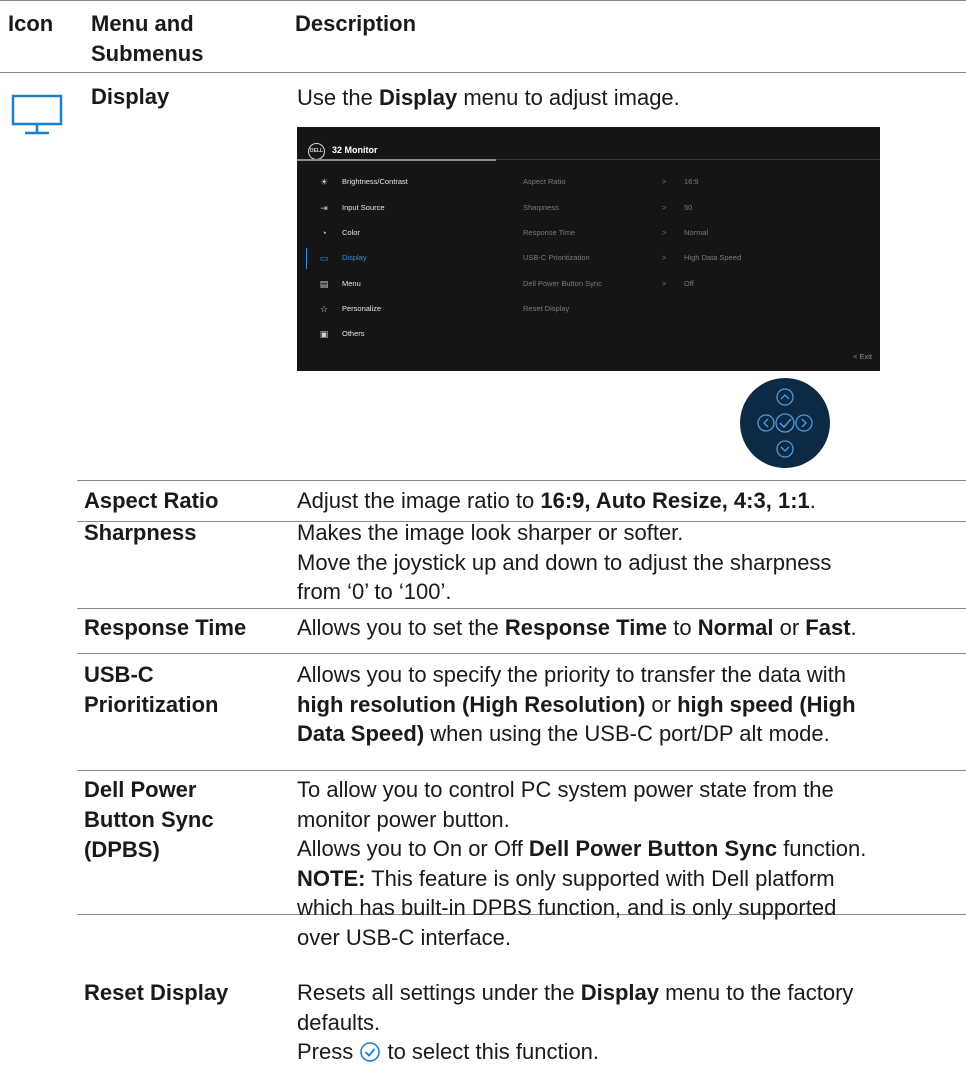 The width and height of the screenshot is (966, 1071). What do you see at coordinates (483, 72) in the screenshot?
I see `header-rule` at bounding box center [483, 72].